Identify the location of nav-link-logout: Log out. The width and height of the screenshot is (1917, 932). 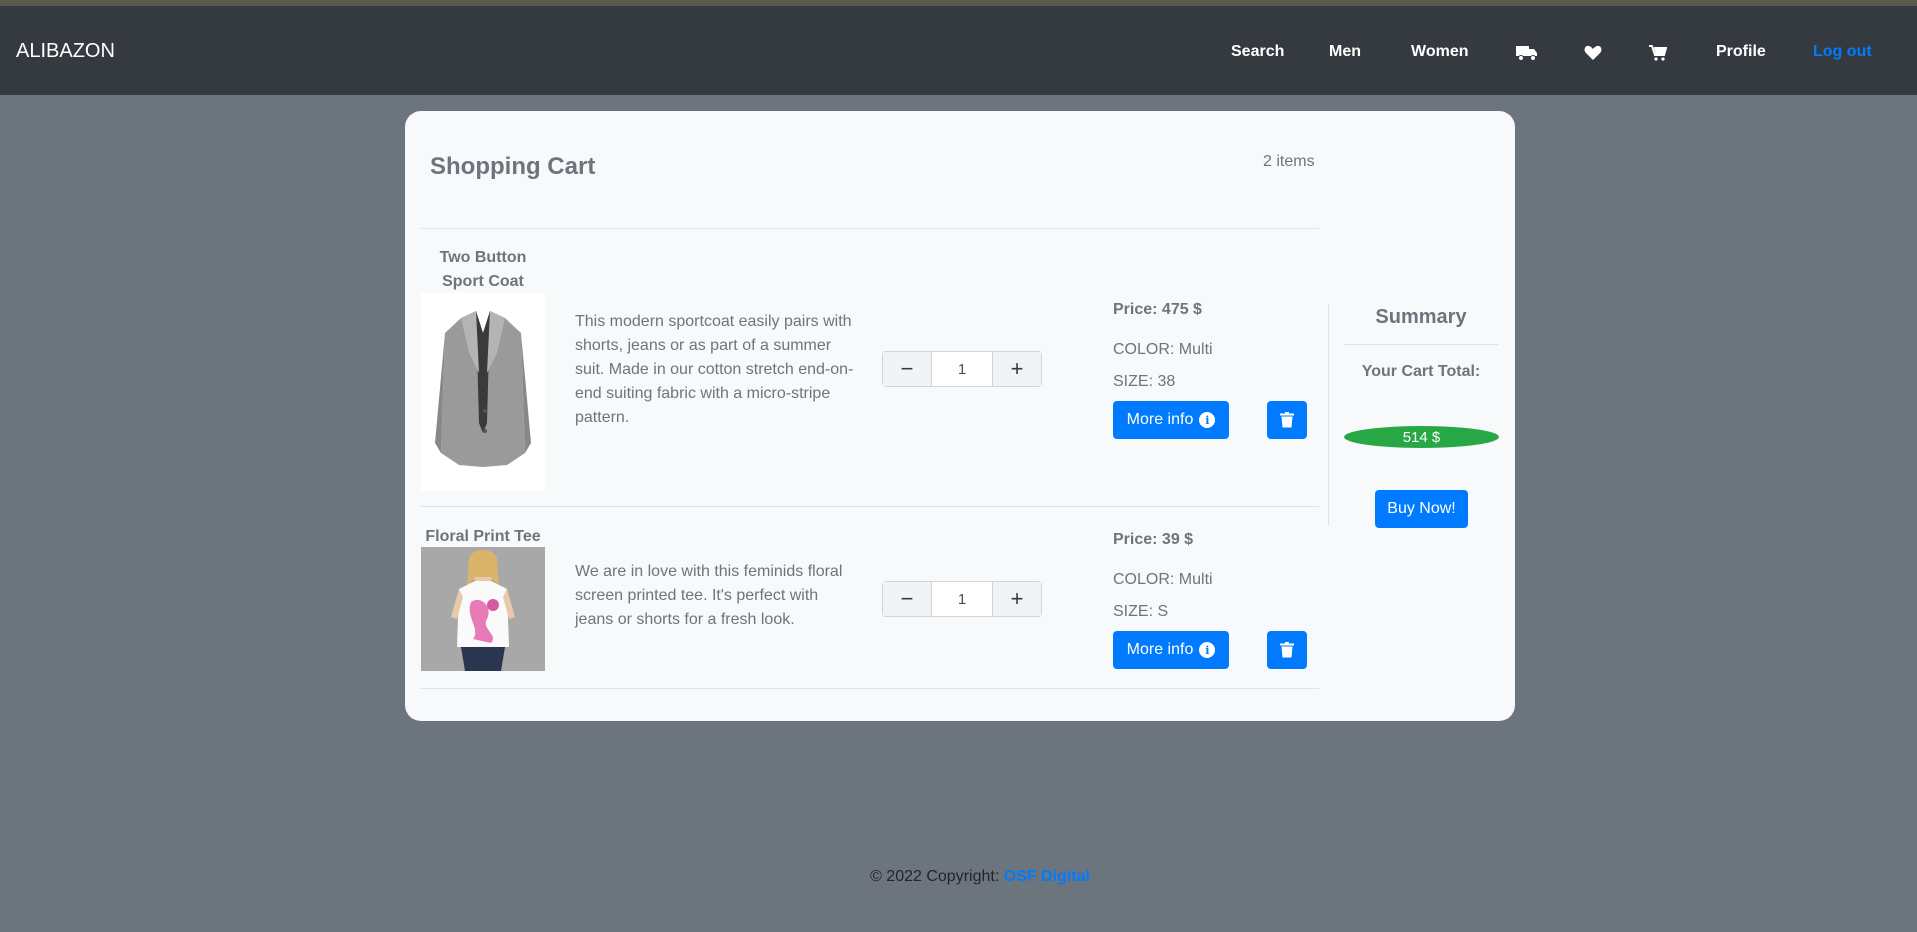
(1842, 52).